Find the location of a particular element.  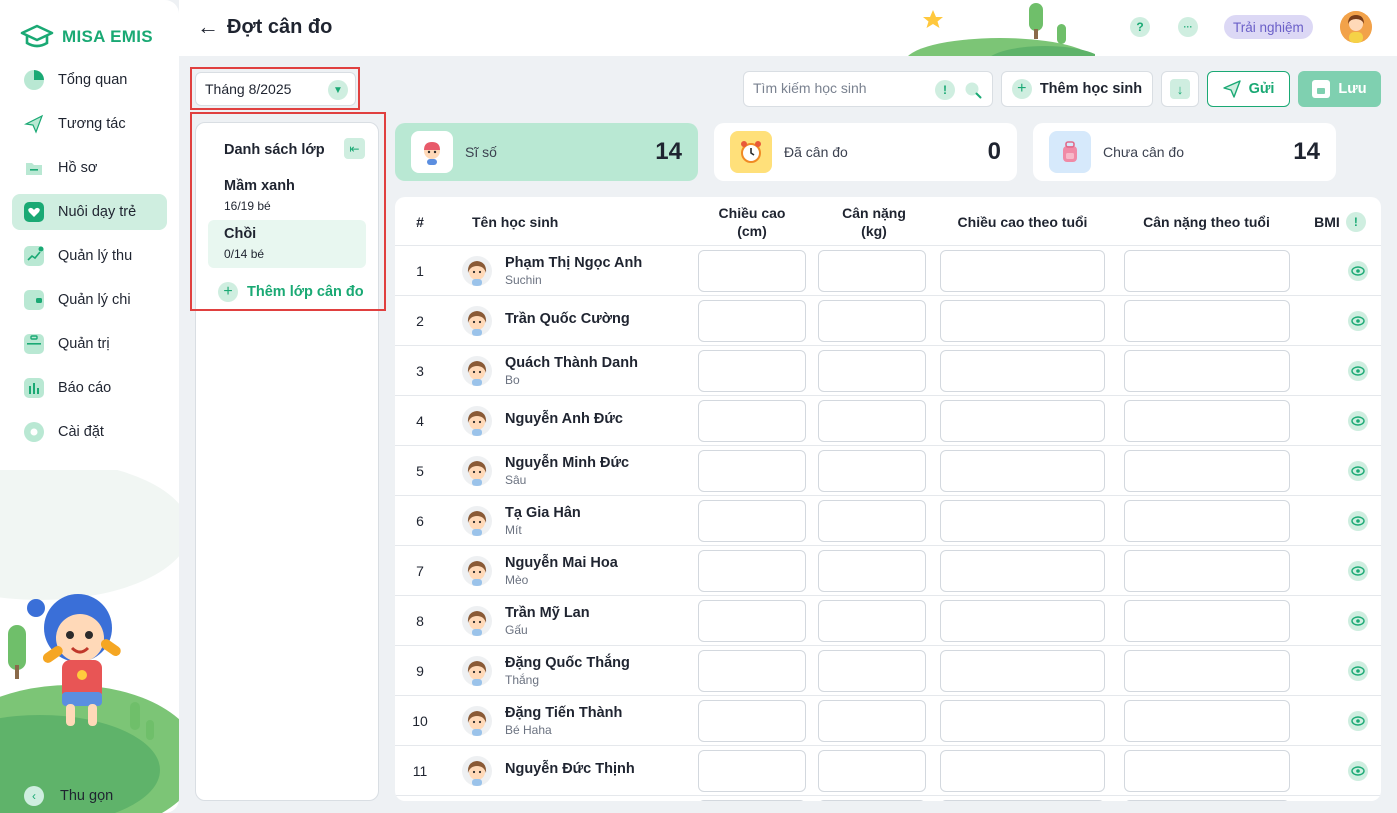

sidebar-item-quan-tri: Quản trị is located at coordinates (89, 344).